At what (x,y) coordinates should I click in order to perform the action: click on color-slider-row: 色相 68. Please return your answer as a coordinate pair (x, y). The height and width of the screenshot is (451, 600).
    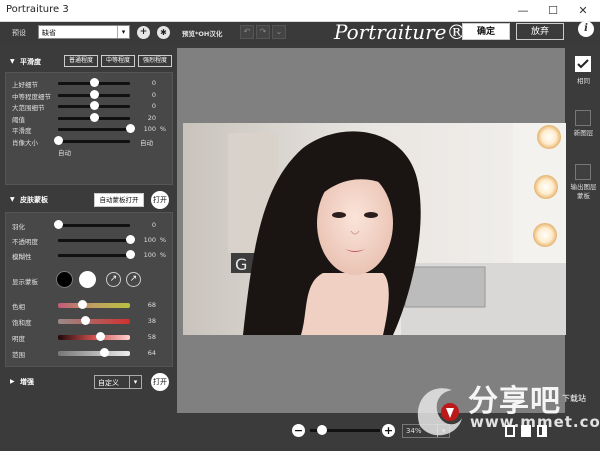
    Looking at the image, I should click on (90, 305).